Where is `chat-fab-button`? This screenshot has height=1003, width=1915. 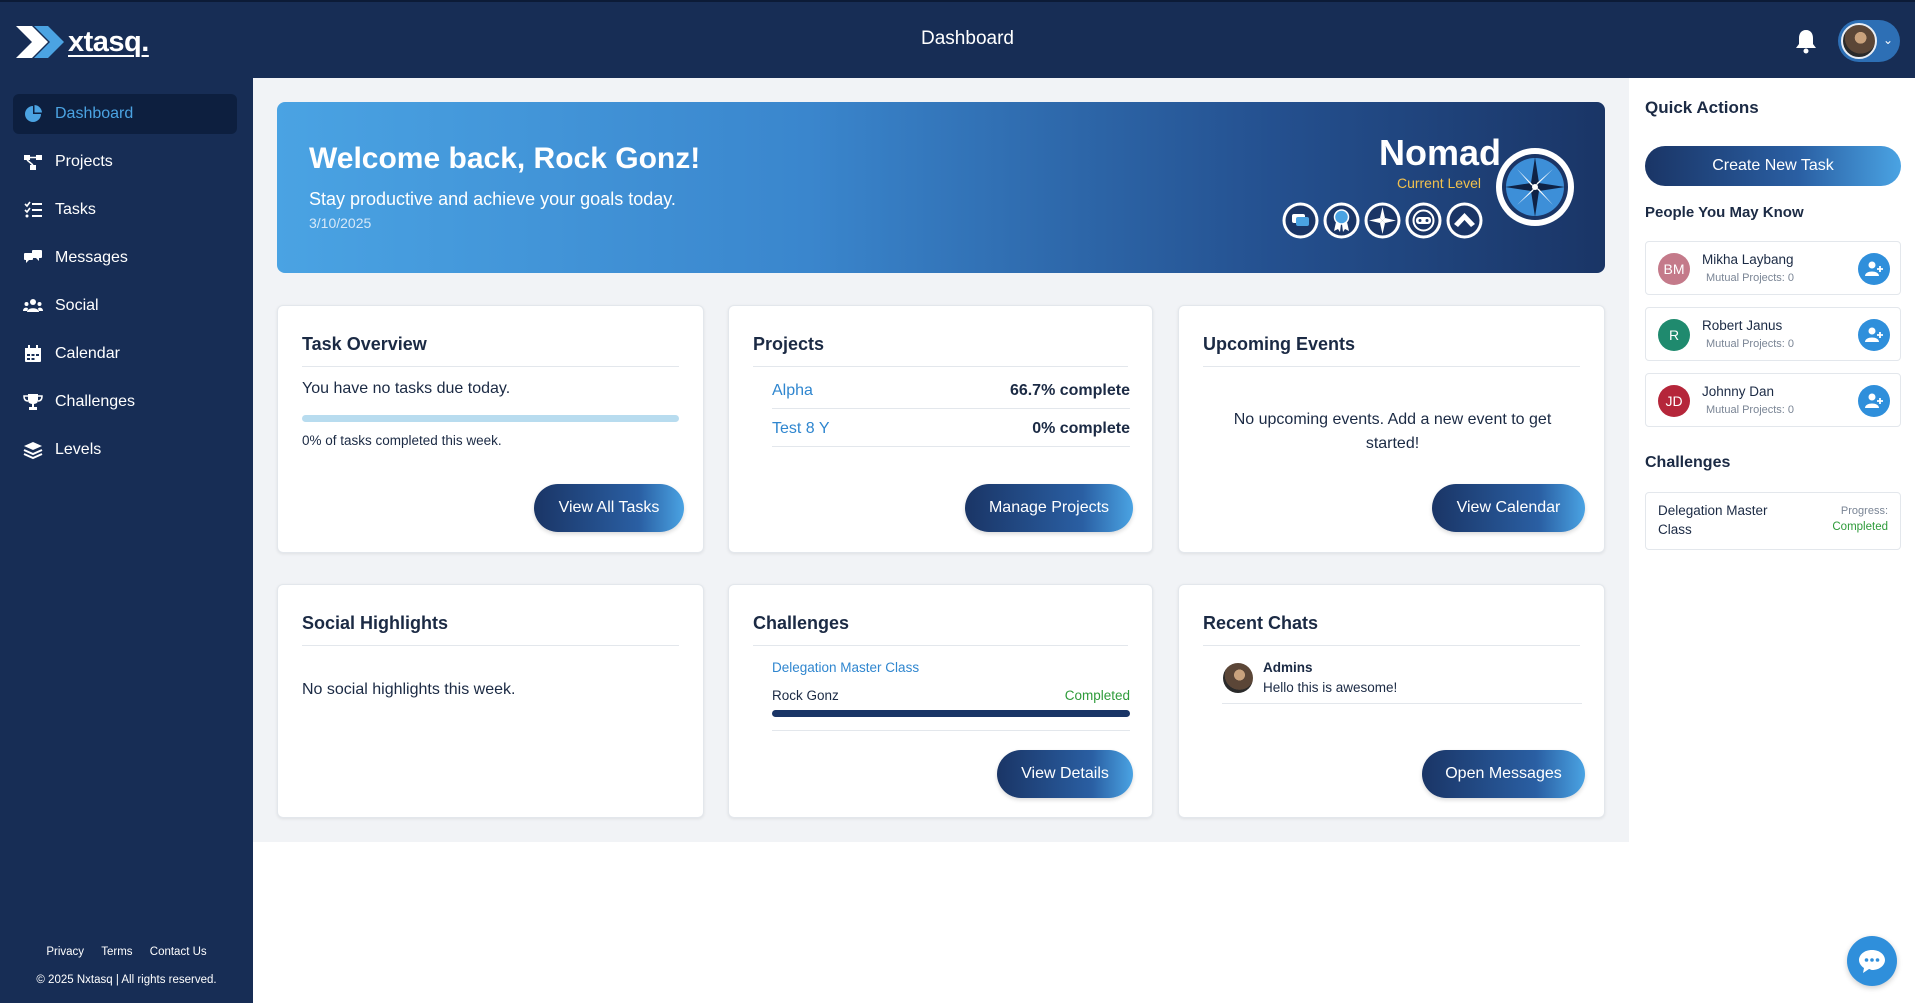
chat-fab-button is located at coordinates (1872, 961).